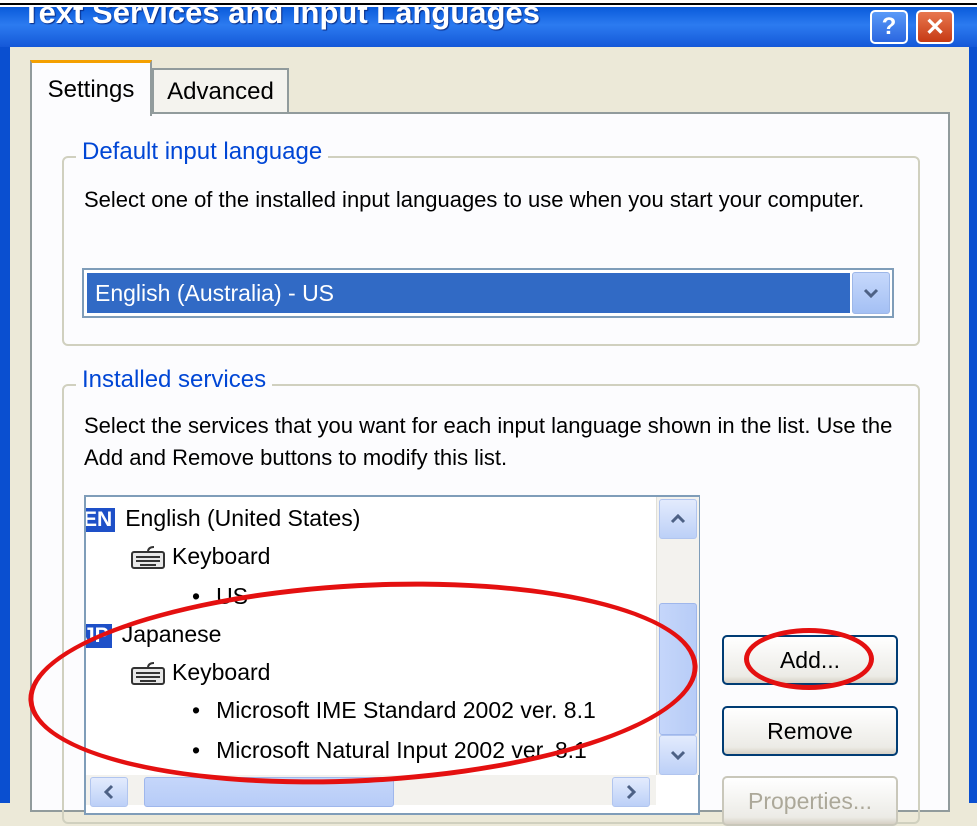  I want to click on default-language-legend: Default input language, so click(202, 152).